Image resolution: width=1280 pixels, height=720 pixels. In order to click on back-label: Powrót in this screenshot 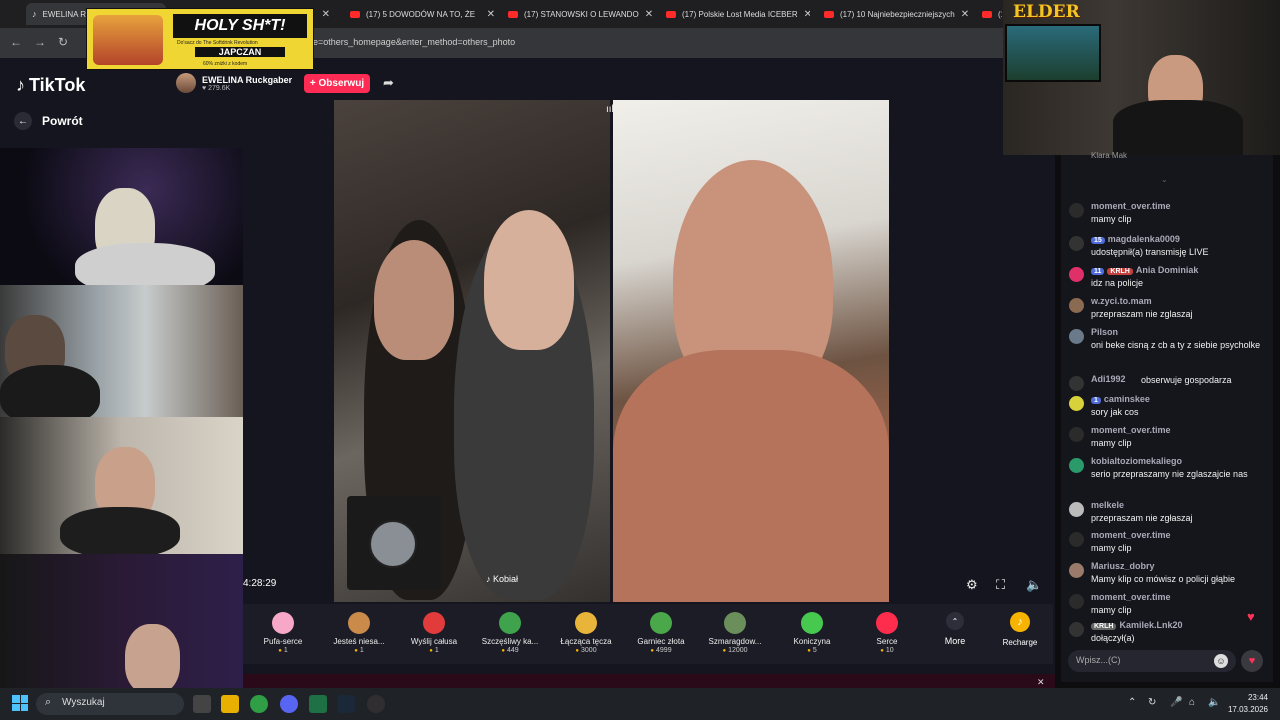, I will do `click(62, 121)`.